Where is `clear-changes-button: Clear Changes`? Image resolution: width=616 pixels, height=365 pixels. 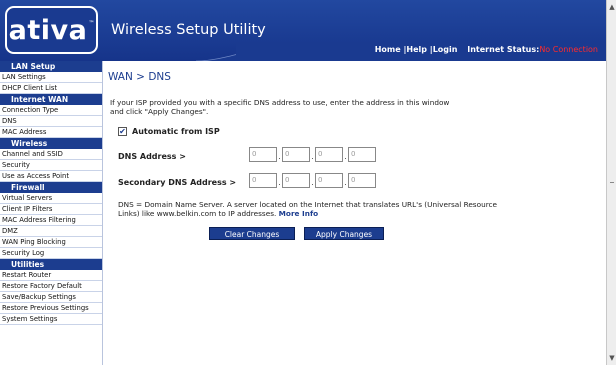 clear-changes-button: Clear Changes is located at coordinates (252, 233).